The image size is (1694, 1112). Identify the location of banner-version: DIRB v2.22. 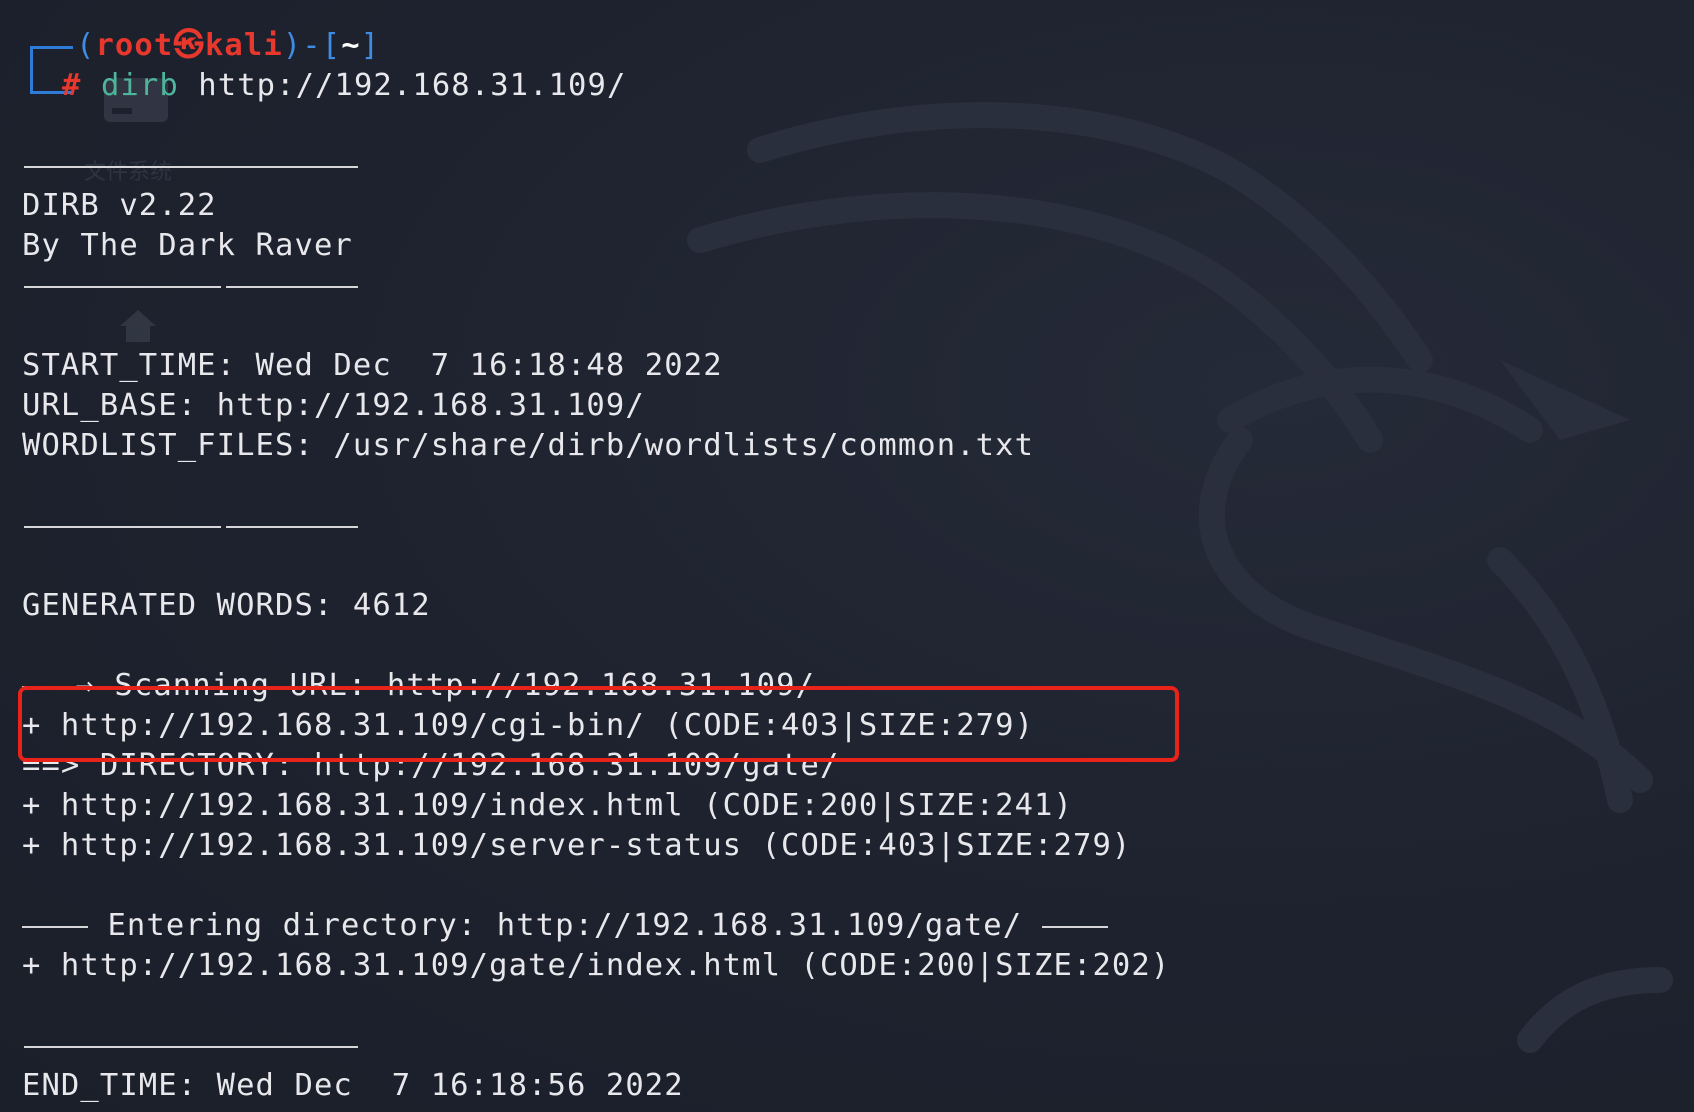
(119, 205).